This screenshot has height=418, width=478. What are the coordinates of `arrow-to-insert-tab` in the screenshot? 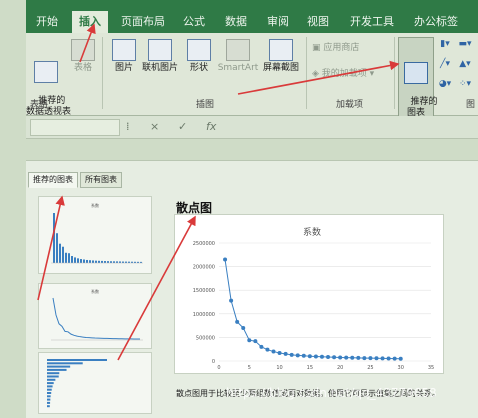 It's located at (87, 43).